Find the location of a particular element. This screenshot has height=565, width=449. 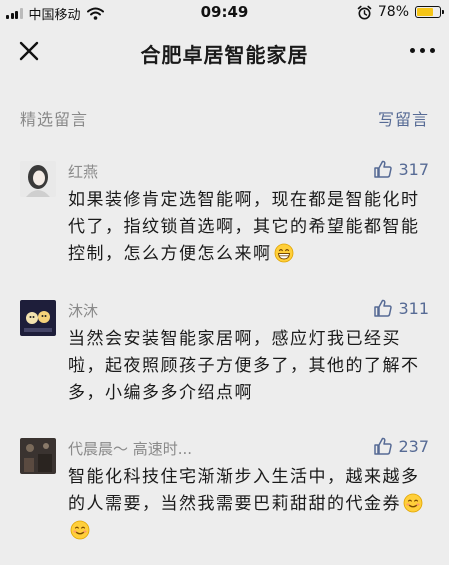

status-right: 78% is located at coordinates (400, 12).